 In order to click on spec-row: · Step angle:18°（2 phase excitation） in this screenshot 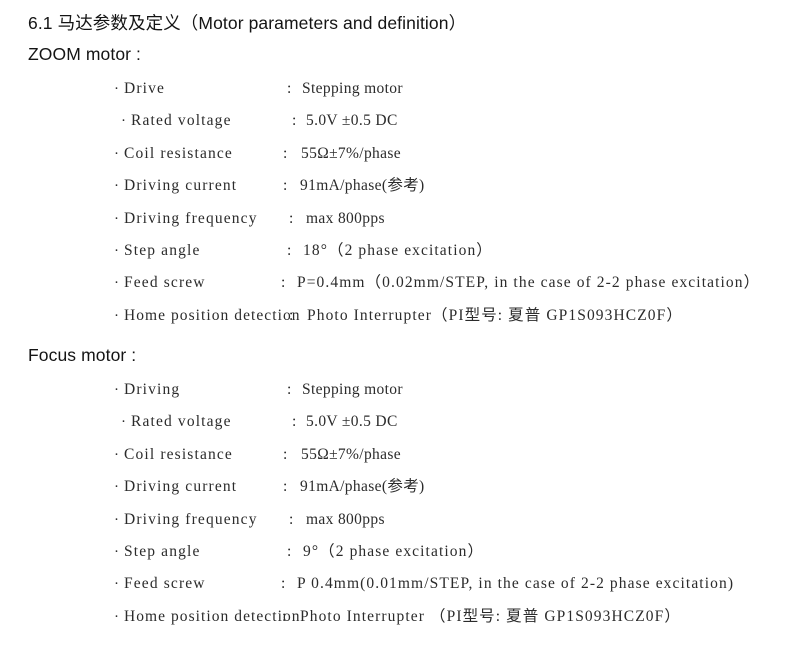, I will do `click(400, 256)`.